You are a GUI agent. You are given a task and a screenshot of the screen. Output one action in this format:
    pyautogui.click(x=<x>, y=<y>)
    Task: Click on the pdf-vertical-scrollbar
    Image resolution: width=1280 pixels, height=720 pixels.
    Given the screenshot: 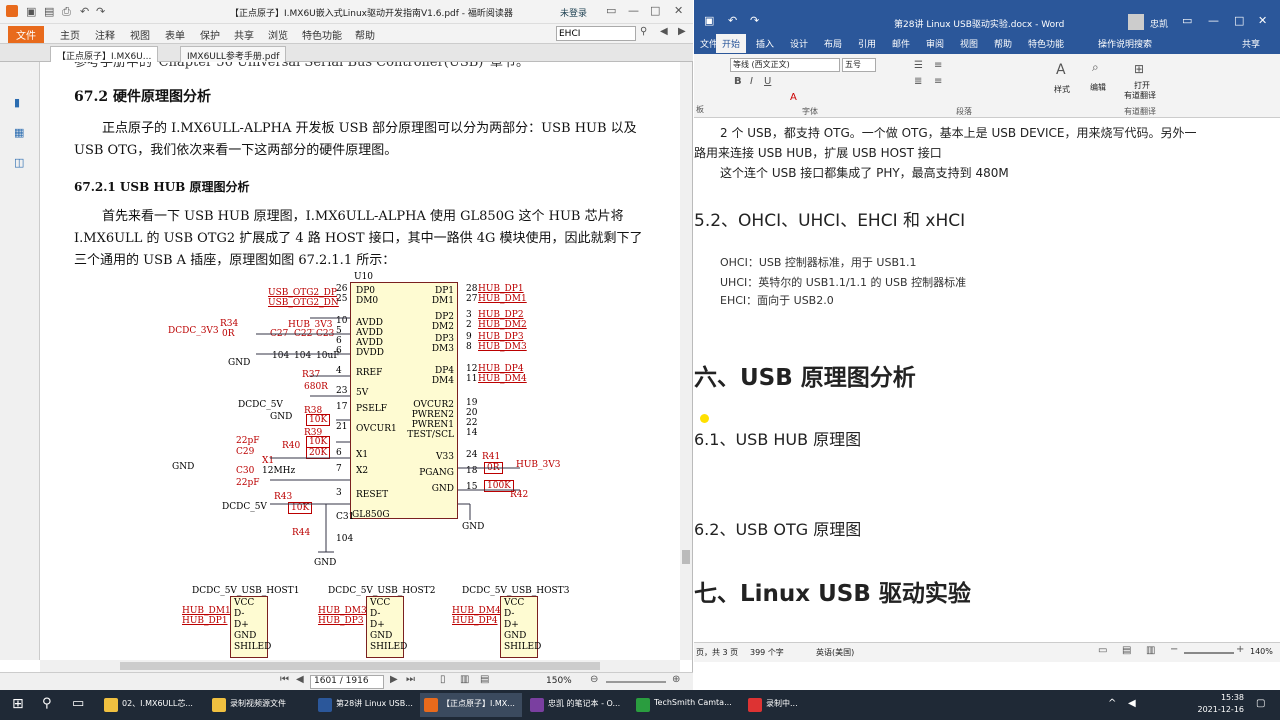 What is the action you would take?
    pyautogui.click(x=686, y=361)
    